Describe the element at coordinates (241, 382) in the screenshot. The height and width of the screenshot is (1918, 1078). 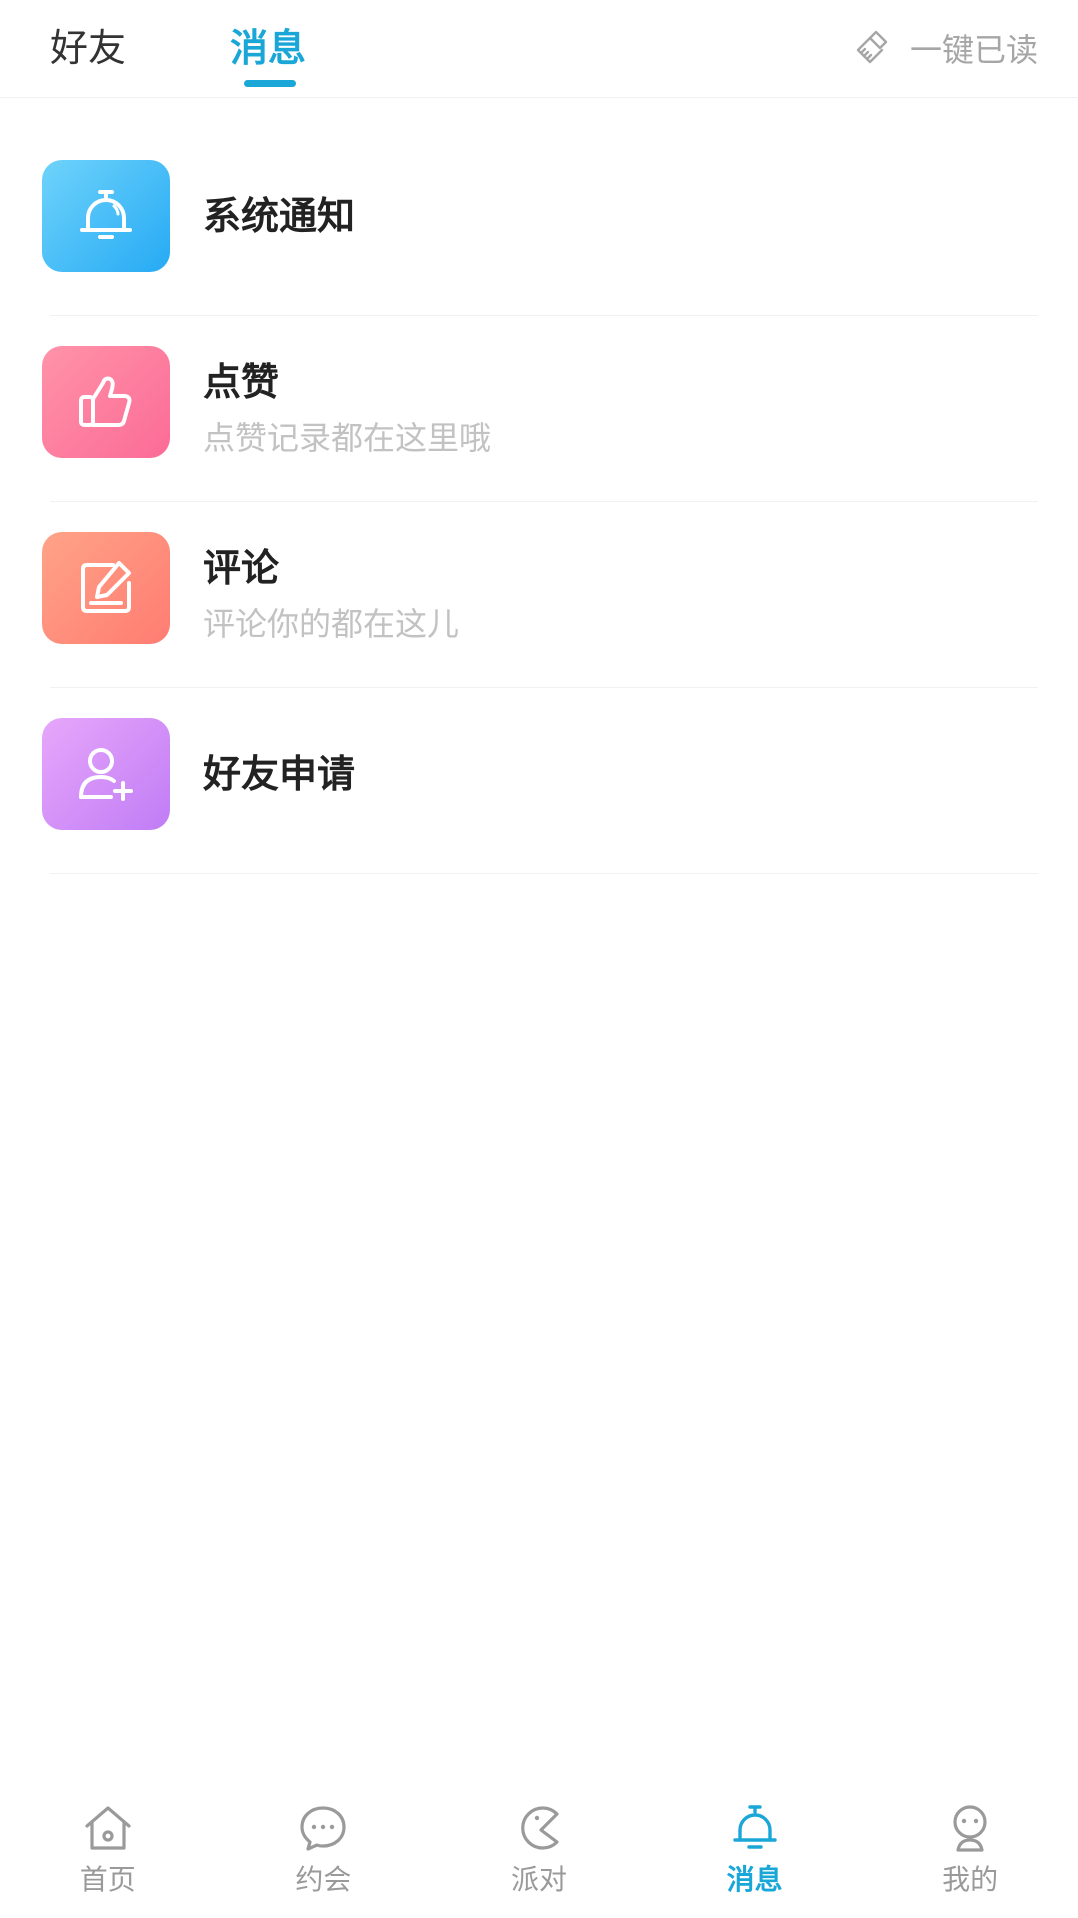
I see `list-item-title: 点赞` at that location.